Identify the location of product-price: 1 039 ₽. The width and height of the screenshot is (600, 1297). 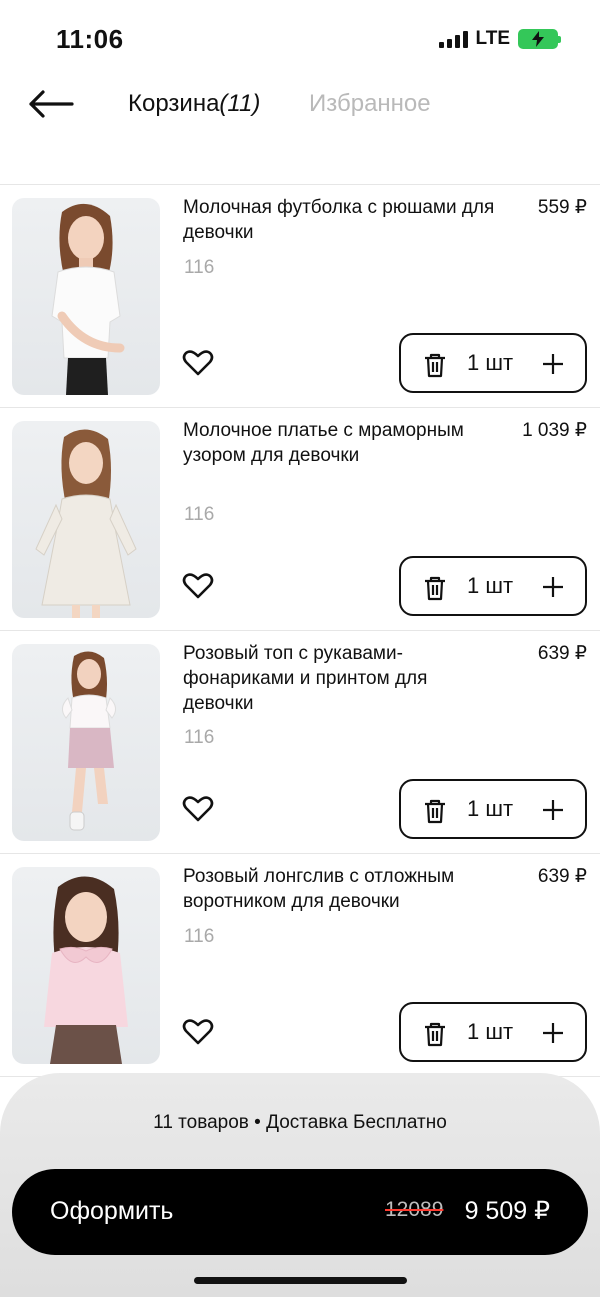
(554, 430).